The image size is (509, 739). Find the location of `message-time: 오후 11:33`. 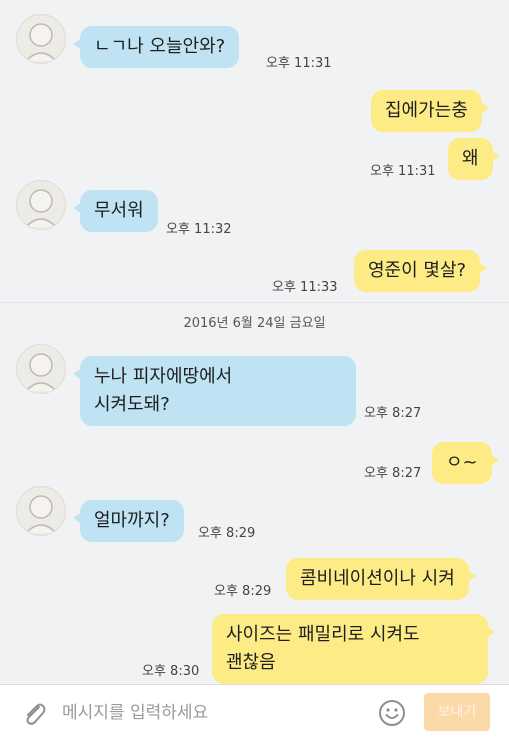

message-time: 오후 11:33 is located at coordinates (305, 287).